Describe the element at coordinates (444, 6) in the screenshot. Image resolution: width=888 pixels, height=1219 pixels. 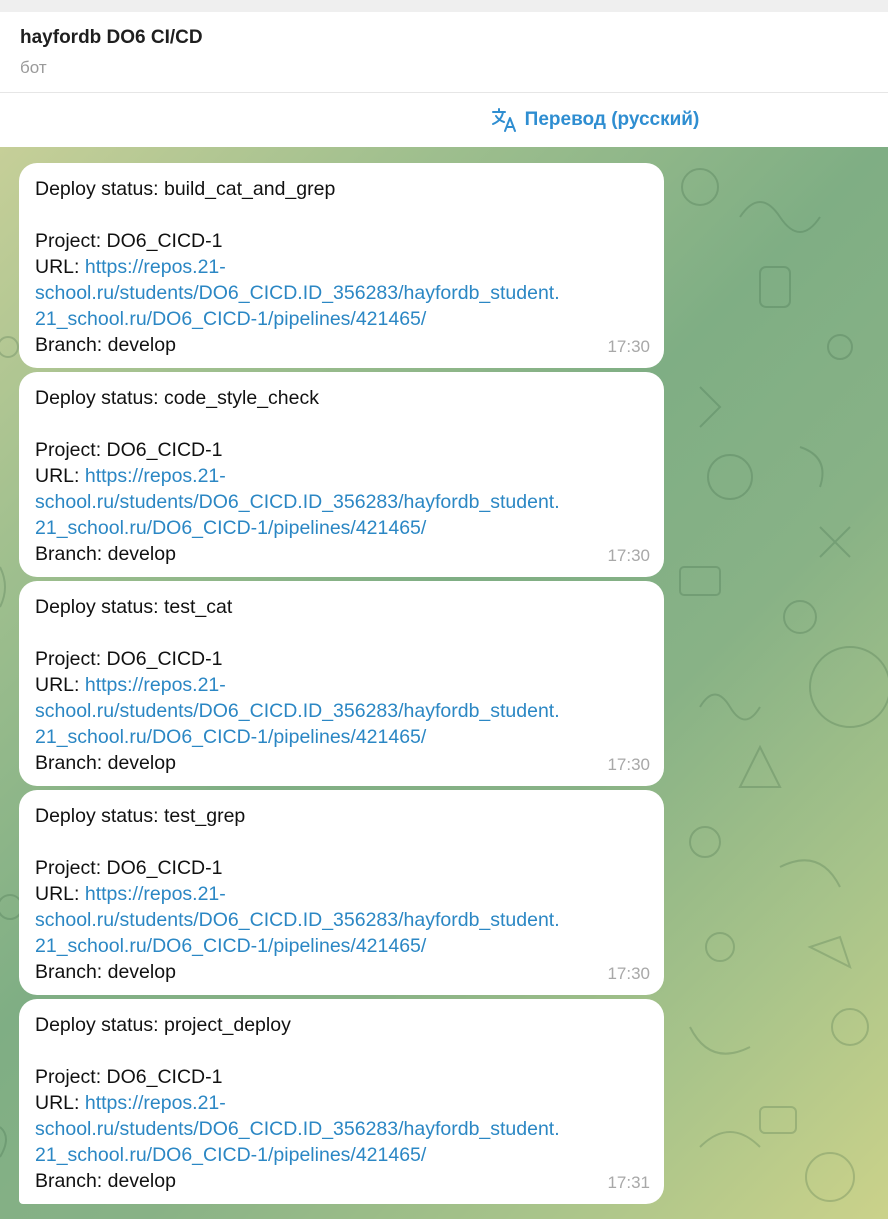
I see `window-top-strip` at that location.